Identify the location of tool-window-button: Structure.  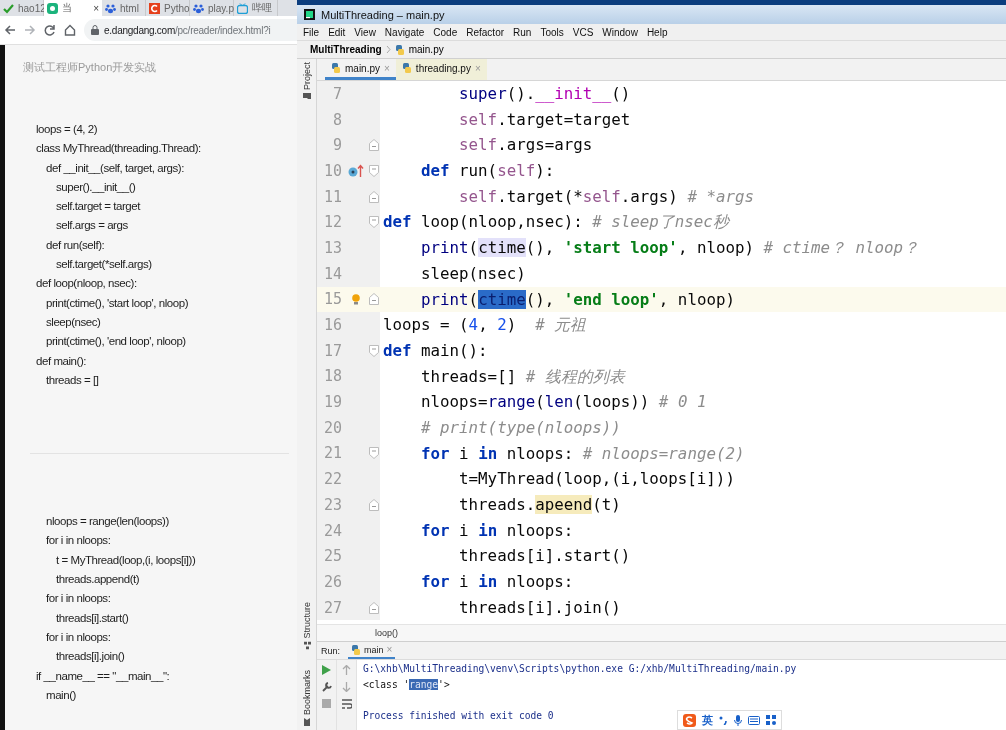
(306, 626).